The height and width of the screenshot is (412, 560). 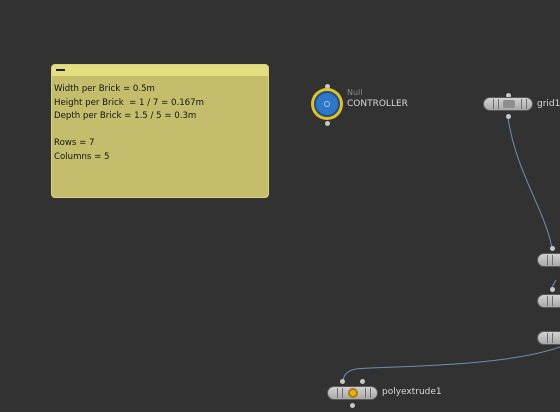 What do you see at coordinates (530, 182) in the screenshot?
I see `wire-grid-to-node` at bounding box center [530, 182].